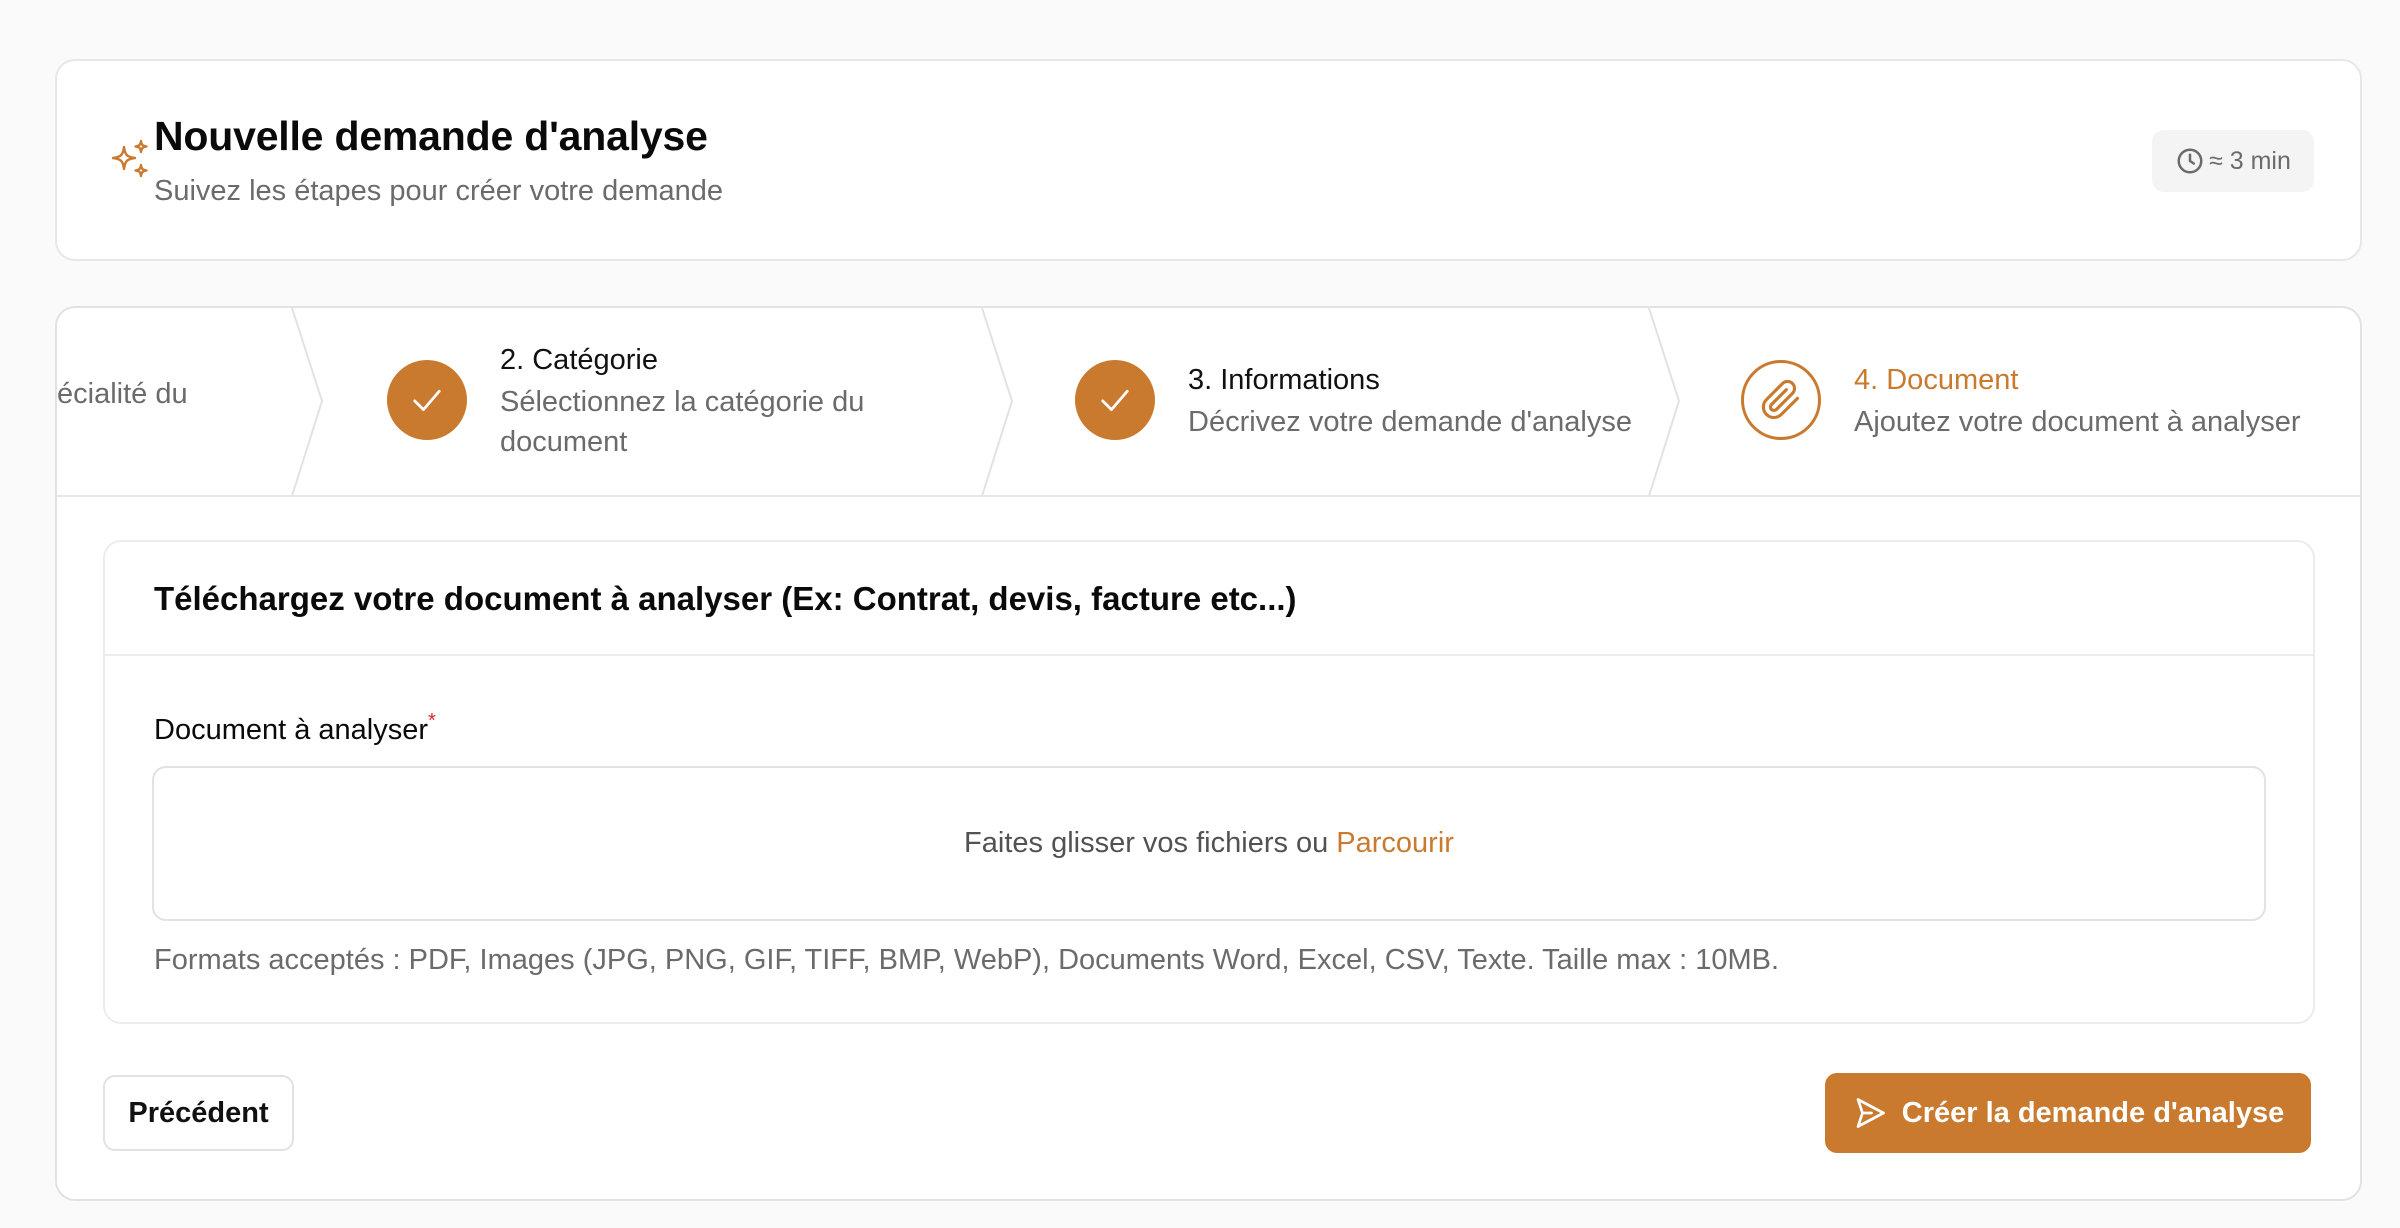  What do you see at coordinates (432, 721) in the screenshot?
I see `required-asterisk: *` at bounding box center [432, 721].